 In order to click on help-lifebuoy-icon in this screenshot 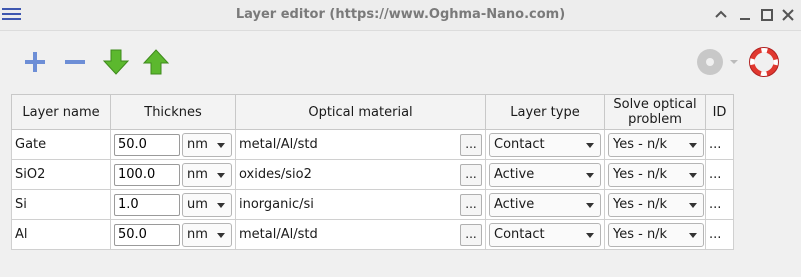, I will do `click(764, 62)`.